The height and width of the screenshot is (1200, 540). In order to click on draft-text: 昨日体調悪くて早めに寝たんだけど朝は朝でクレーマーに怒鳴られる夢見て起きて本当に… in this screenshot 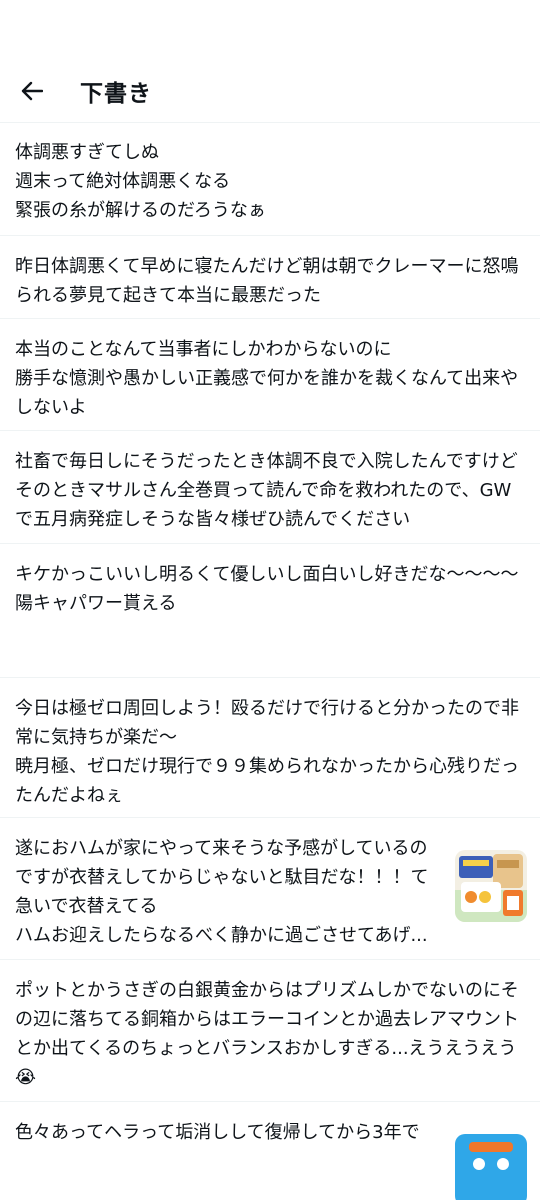, I will do `click(267, 281)`.